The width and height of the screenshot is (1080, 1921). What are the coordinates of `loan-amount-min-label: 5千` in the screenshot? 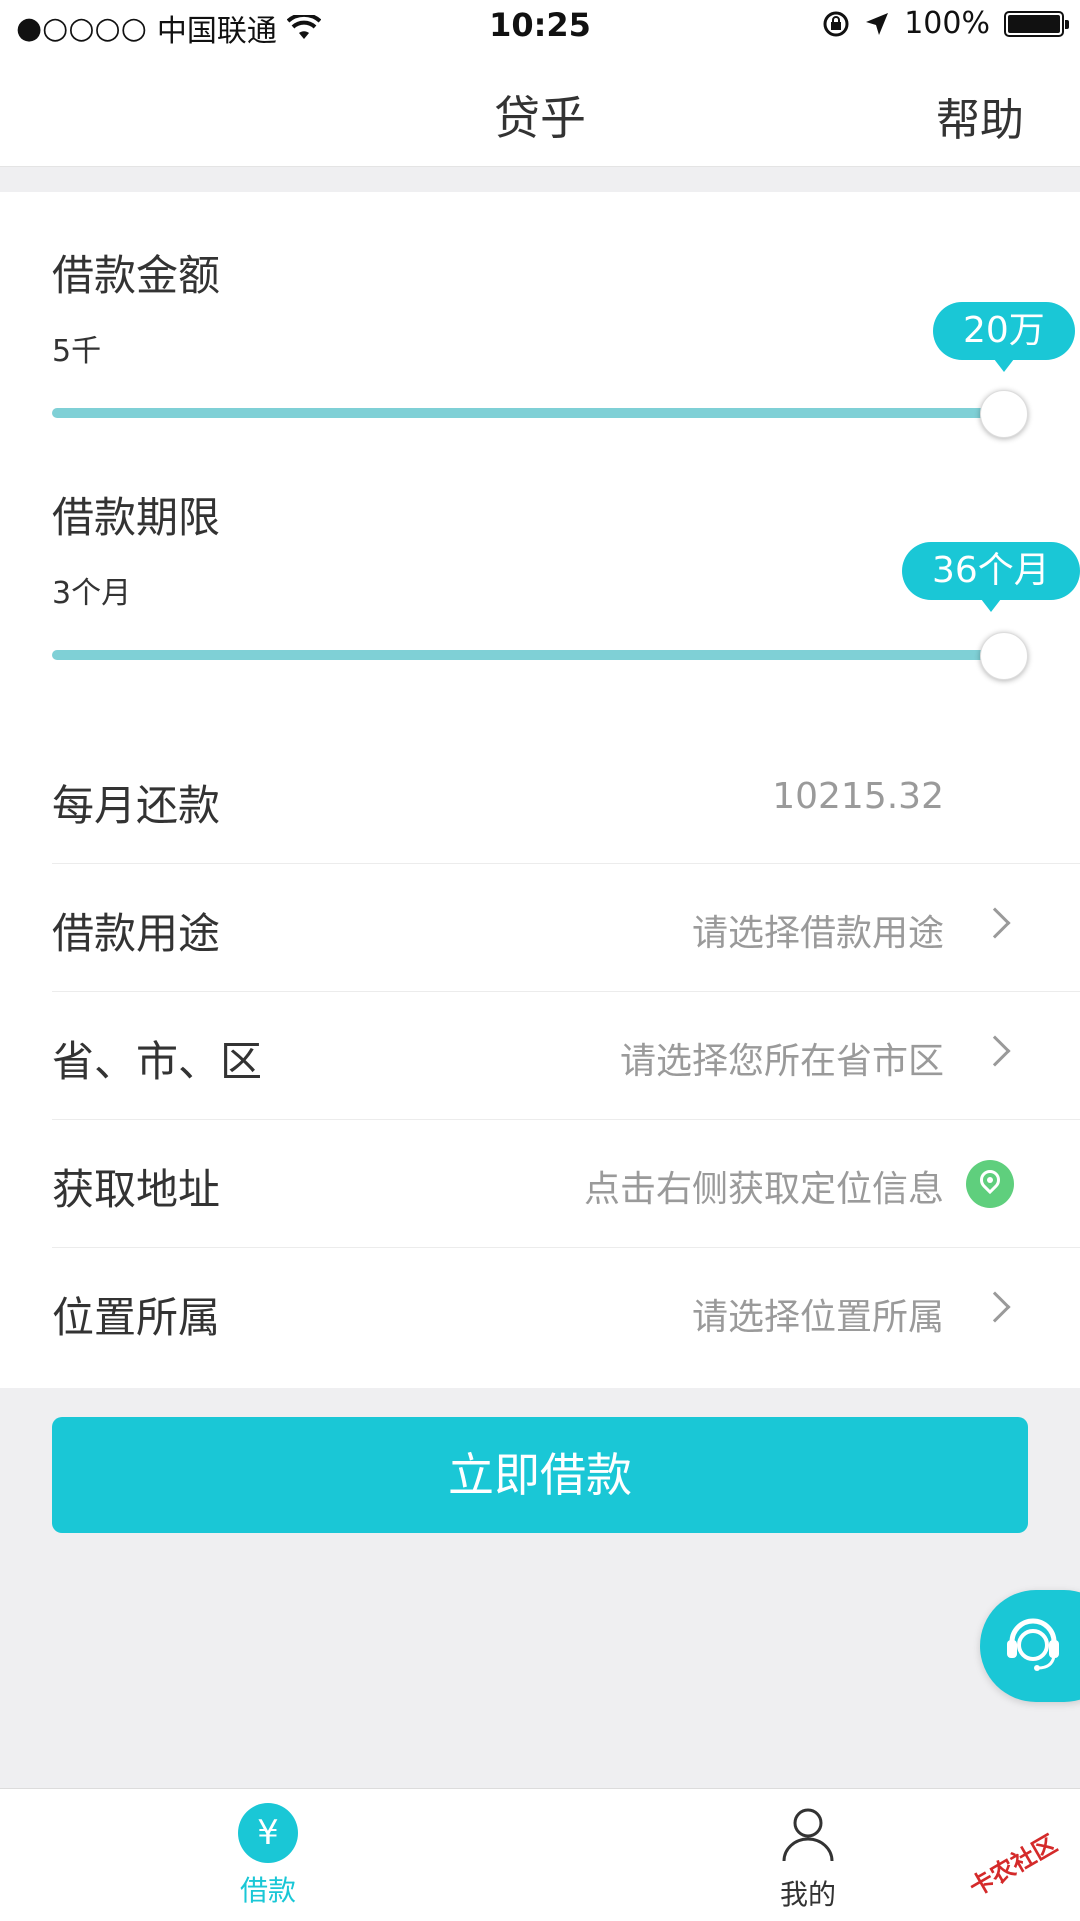 It's located at (77, 351).